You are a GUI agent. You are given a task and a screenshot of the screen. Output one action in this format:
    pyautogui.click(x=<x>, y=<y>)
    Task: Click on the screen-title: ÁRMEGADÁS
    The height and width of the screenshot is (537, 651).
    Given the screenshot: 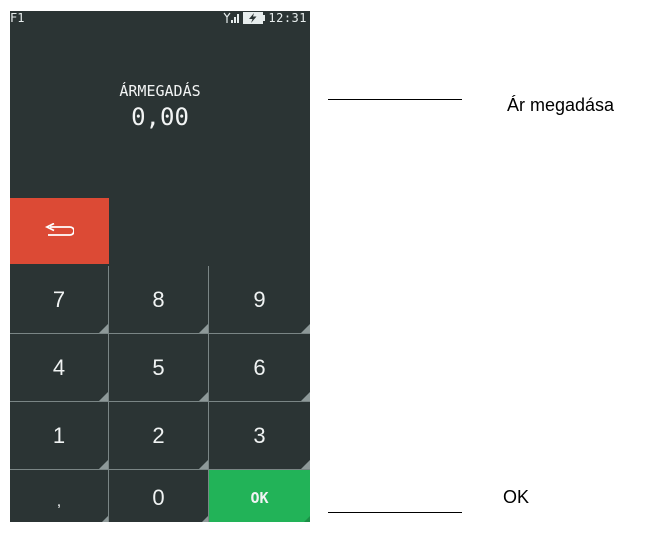 What is the action you would take?
    pyautogui.click(x=160, y=91)
    